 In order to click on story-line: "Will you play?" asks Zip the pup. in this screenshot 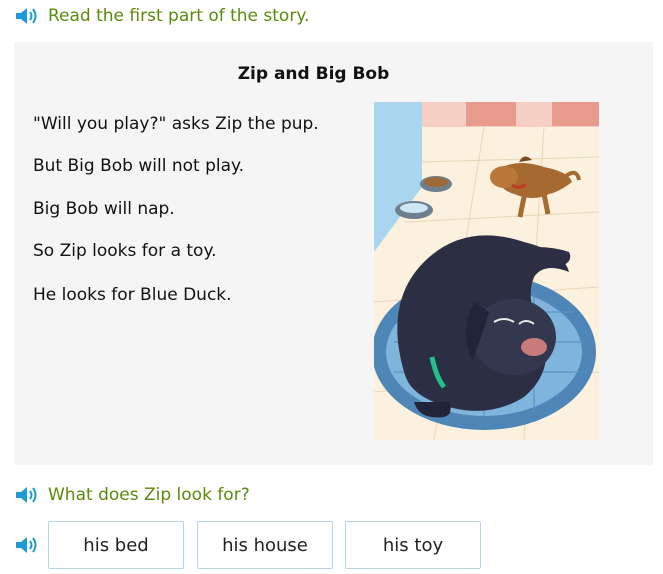, I will do `click(176, 124)`.